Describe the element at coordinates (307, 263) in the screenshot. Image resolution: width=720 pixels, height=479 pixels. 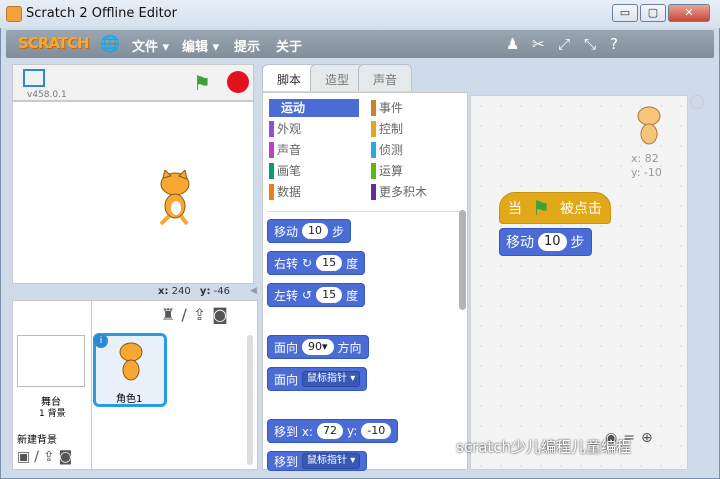
I see `rotate-right-icon: ↻` at that location.